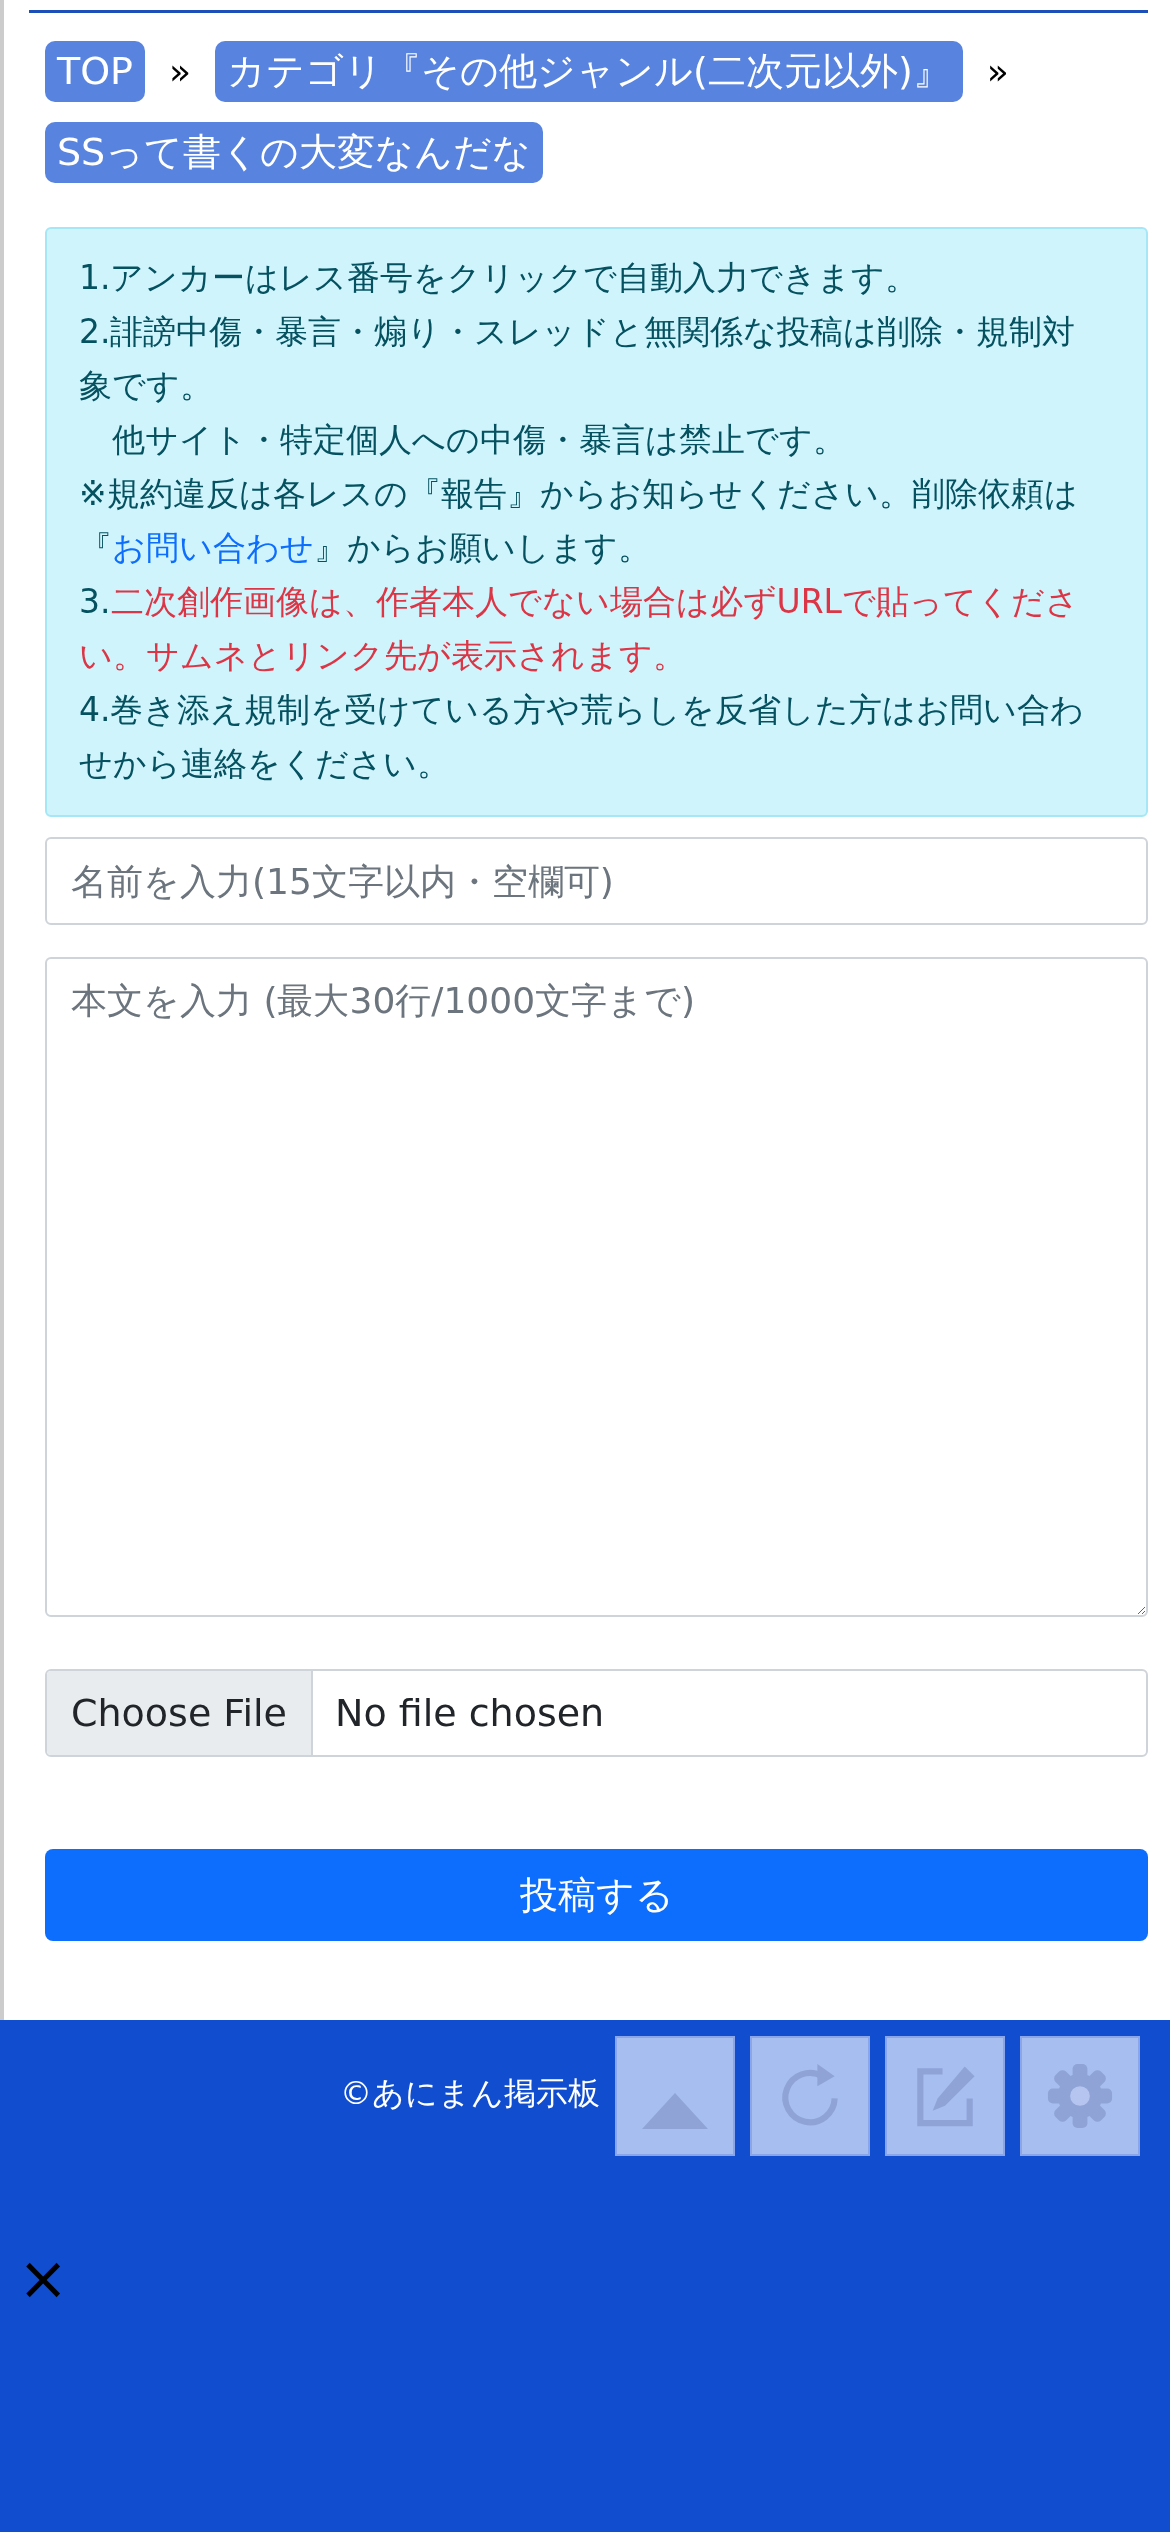 This screenshot has width=1170, height=2532. Describe the element at coordinates (294, 153) in the screenshot. I see `breadcrumb-link: SSって書くの大変なんだな` at that location.